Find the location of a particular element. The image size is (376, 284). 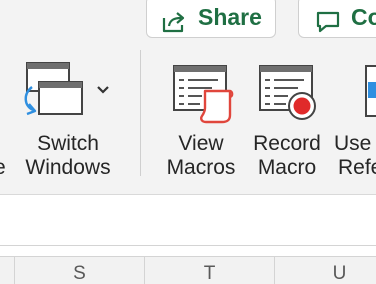

column-header-u-label: U is located at coordinates (339, 273).